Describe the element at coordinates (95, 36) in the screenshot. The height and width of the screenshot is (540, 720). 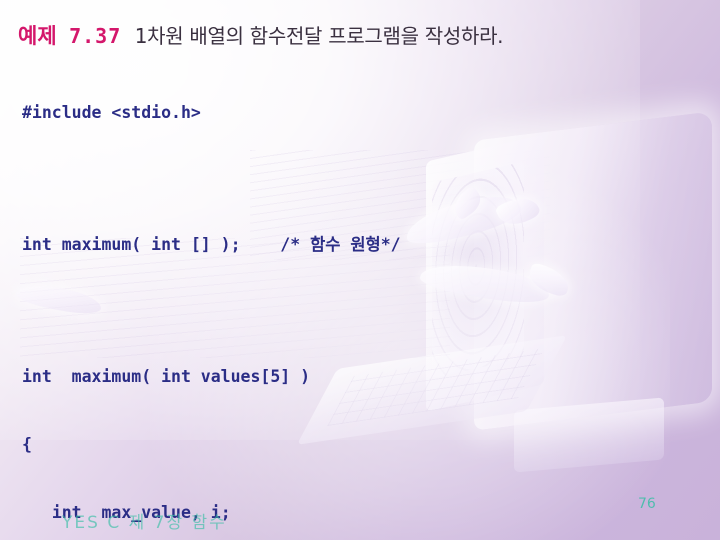
I see `example-number: 7.37` at that location.